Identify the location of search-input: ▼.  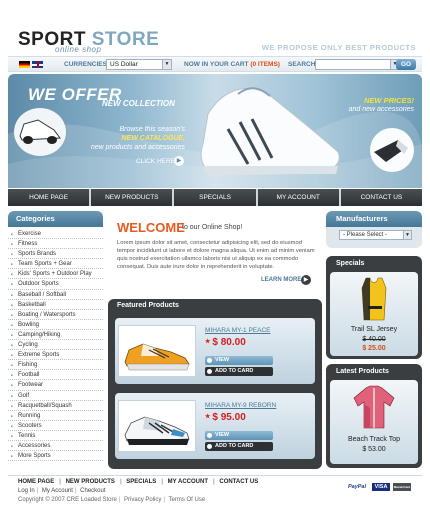
(357, 64).